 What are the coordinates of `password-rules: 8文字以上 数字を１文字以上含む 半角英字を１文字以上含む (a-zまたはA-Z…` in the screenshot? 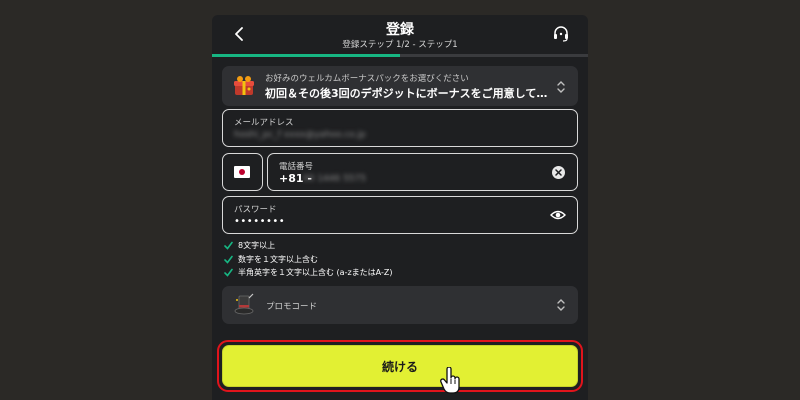 It's located at (308, 259).